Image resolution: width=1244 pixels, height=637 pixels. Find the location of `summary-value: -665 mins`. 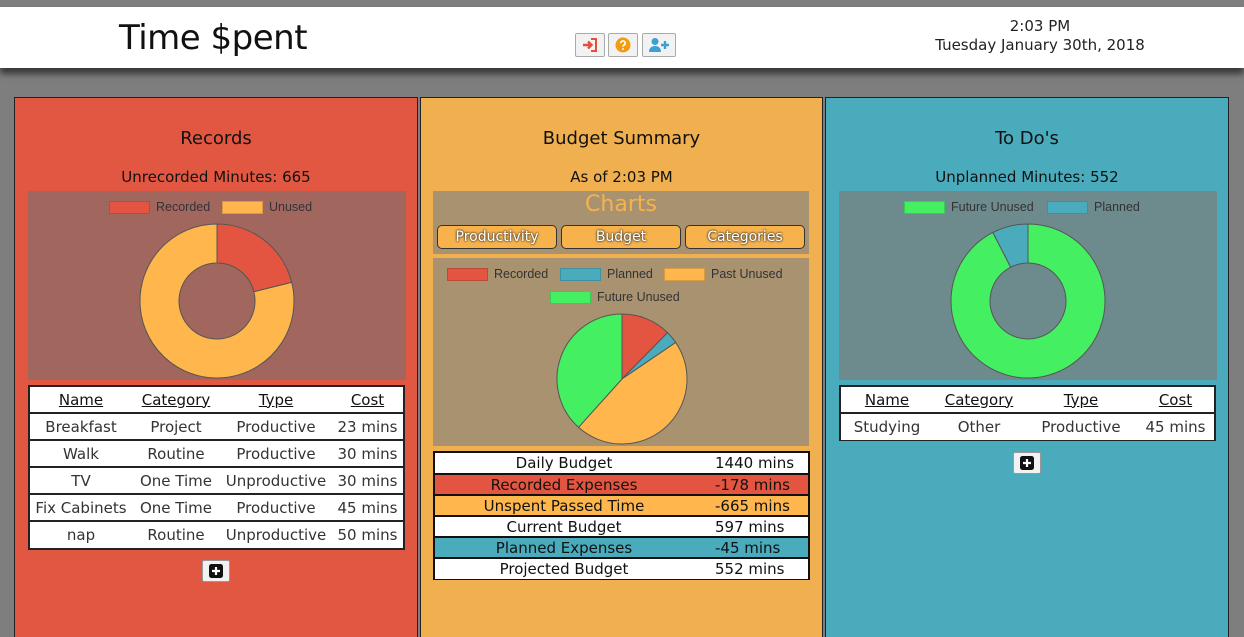

summary-value: -665 mins is located at coordinates (750, 505).